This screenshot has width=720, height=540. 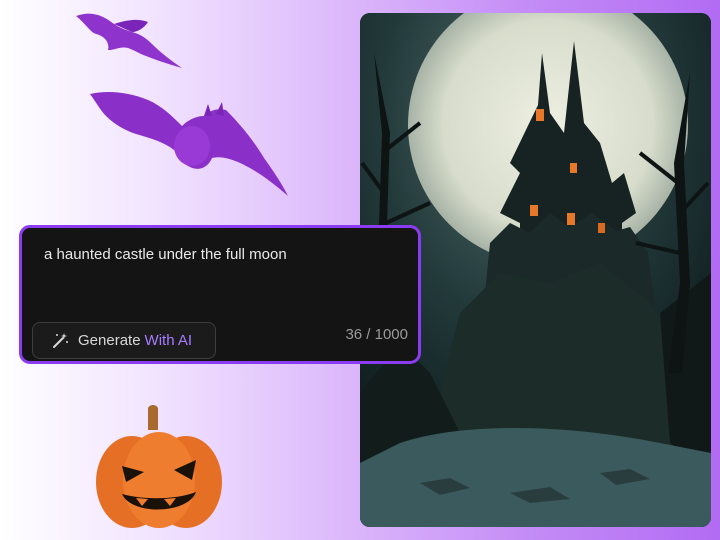 What do you see at coordinates (165, 254) in the screenshot?
I see `prompt-input: a haunted castle under the full moon` at bounding box center [165, 254].